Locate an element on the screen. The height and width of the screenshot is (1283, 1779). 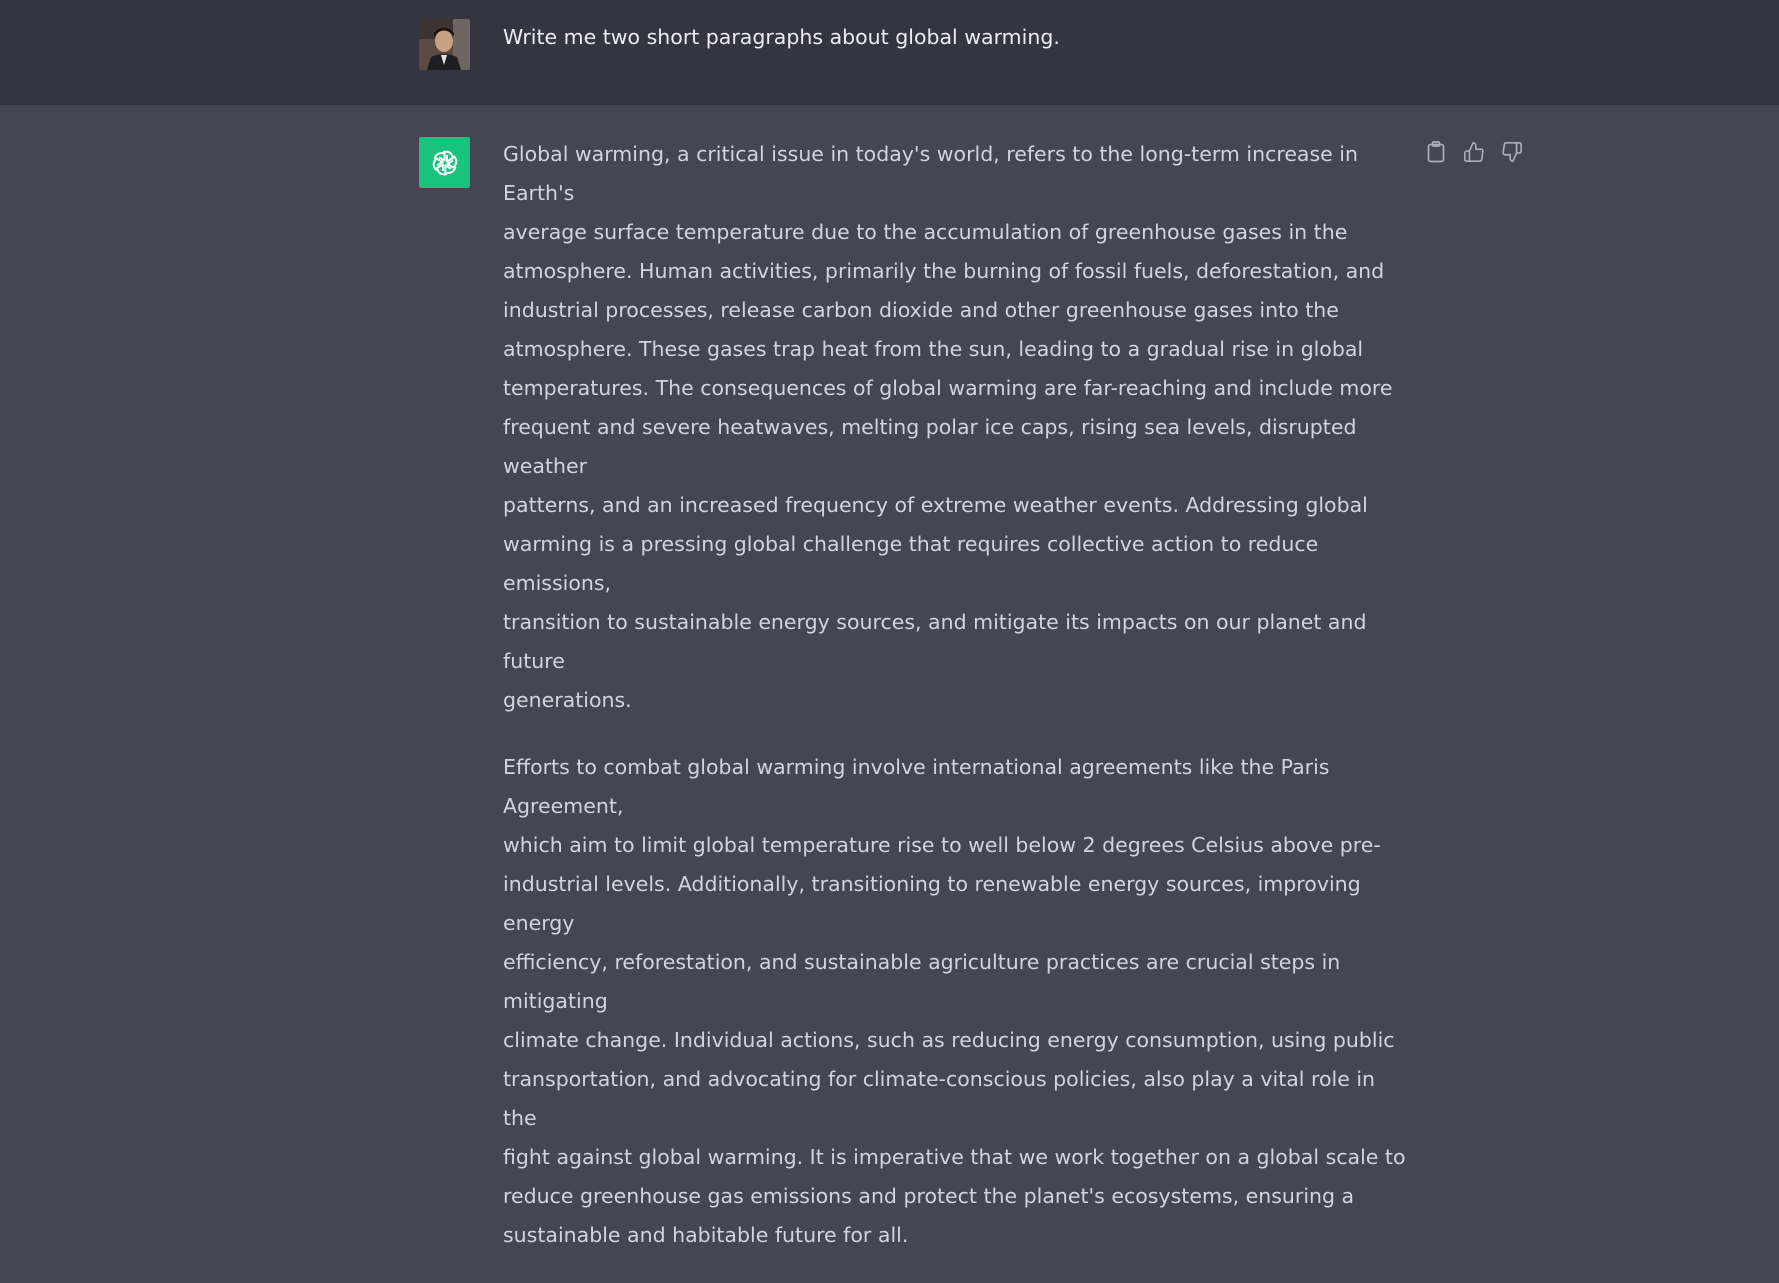
message-actions is located at coordinates (1474, 152).